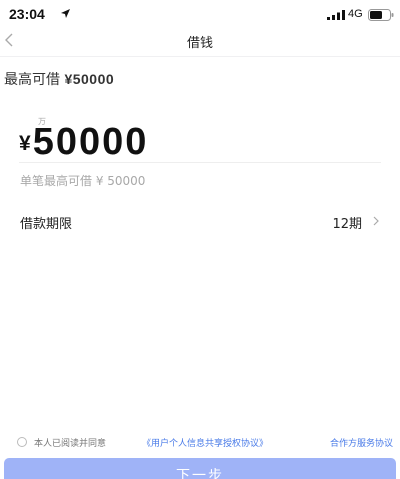  I want to click on max-borrow-amount: ¥50000, so click(89, 79).